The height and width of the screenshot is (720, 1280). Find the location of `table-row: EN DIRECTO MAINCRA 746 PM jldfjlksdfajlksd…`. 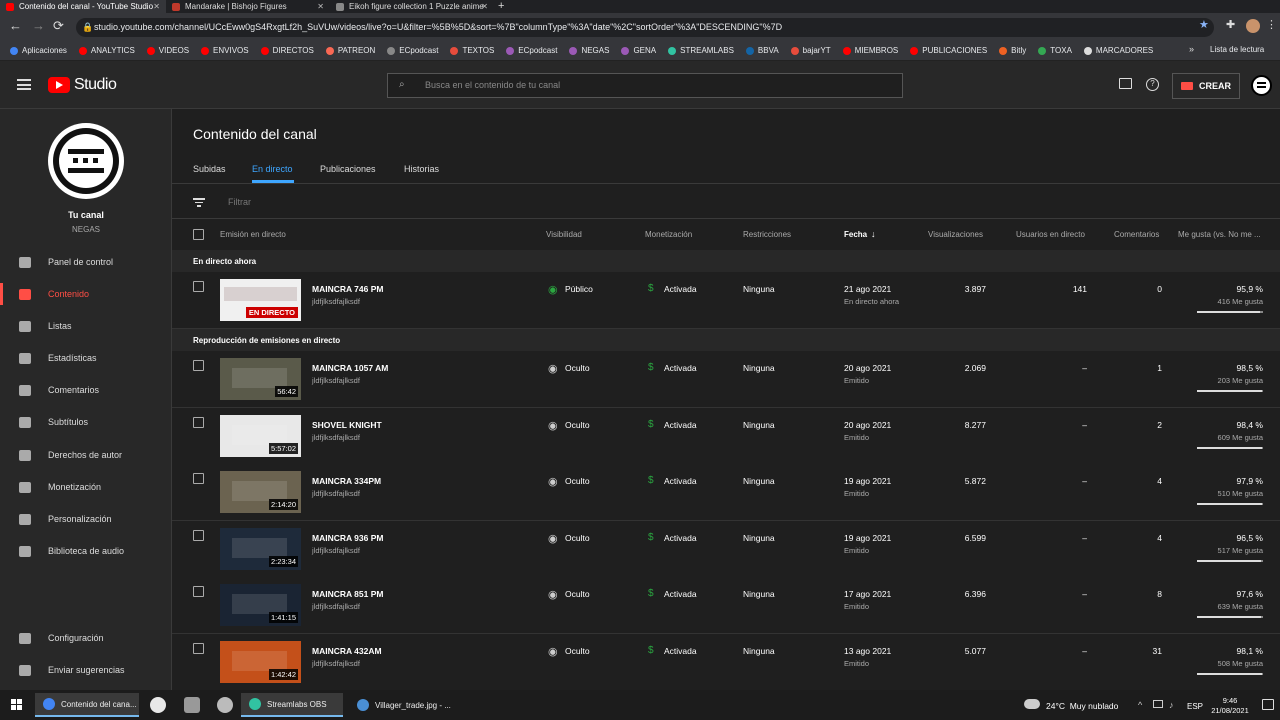

table-row: EN DIRECTO MAINCRA 746 PM jldfjlksdfajlksd… is located at coordinates (726, 300).